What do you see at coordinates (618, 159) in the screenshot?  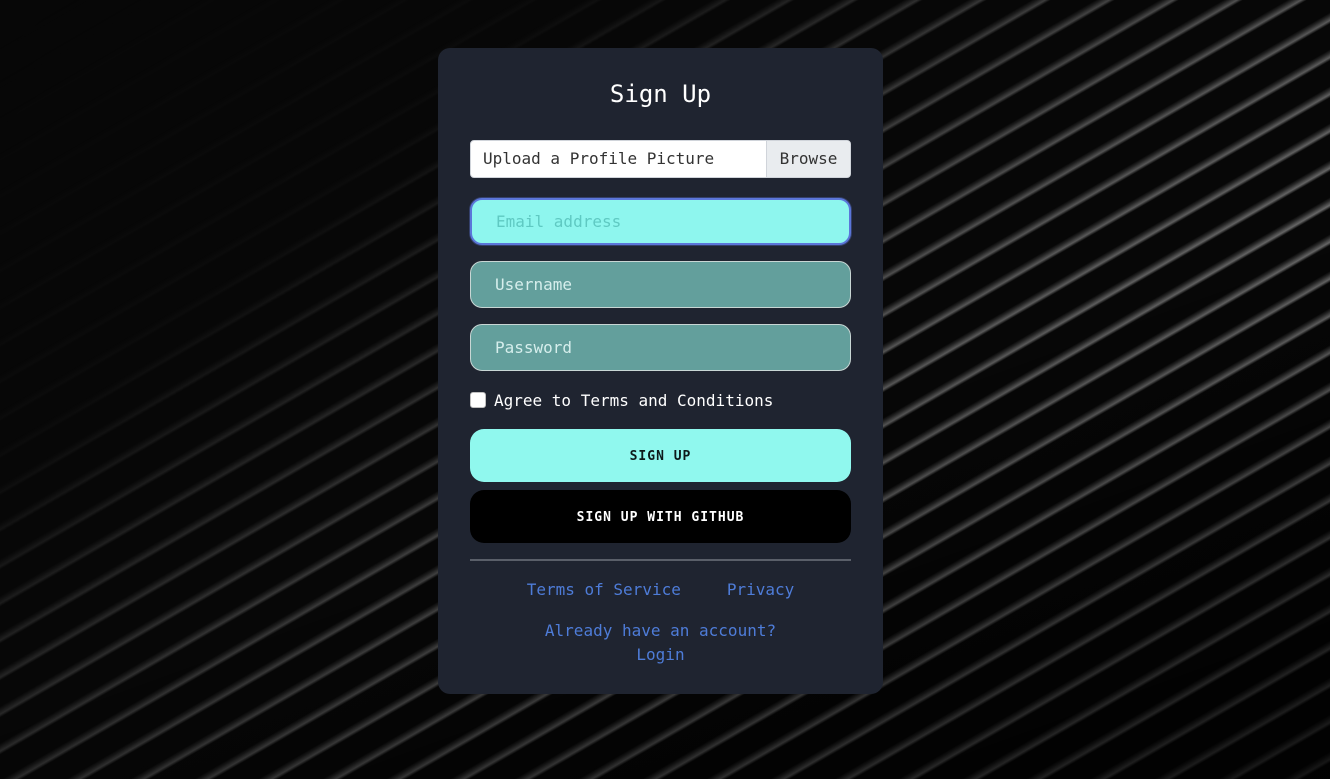 I see `file-upload-label: Upload a Profile Picture` at bounding box center [618, 159].